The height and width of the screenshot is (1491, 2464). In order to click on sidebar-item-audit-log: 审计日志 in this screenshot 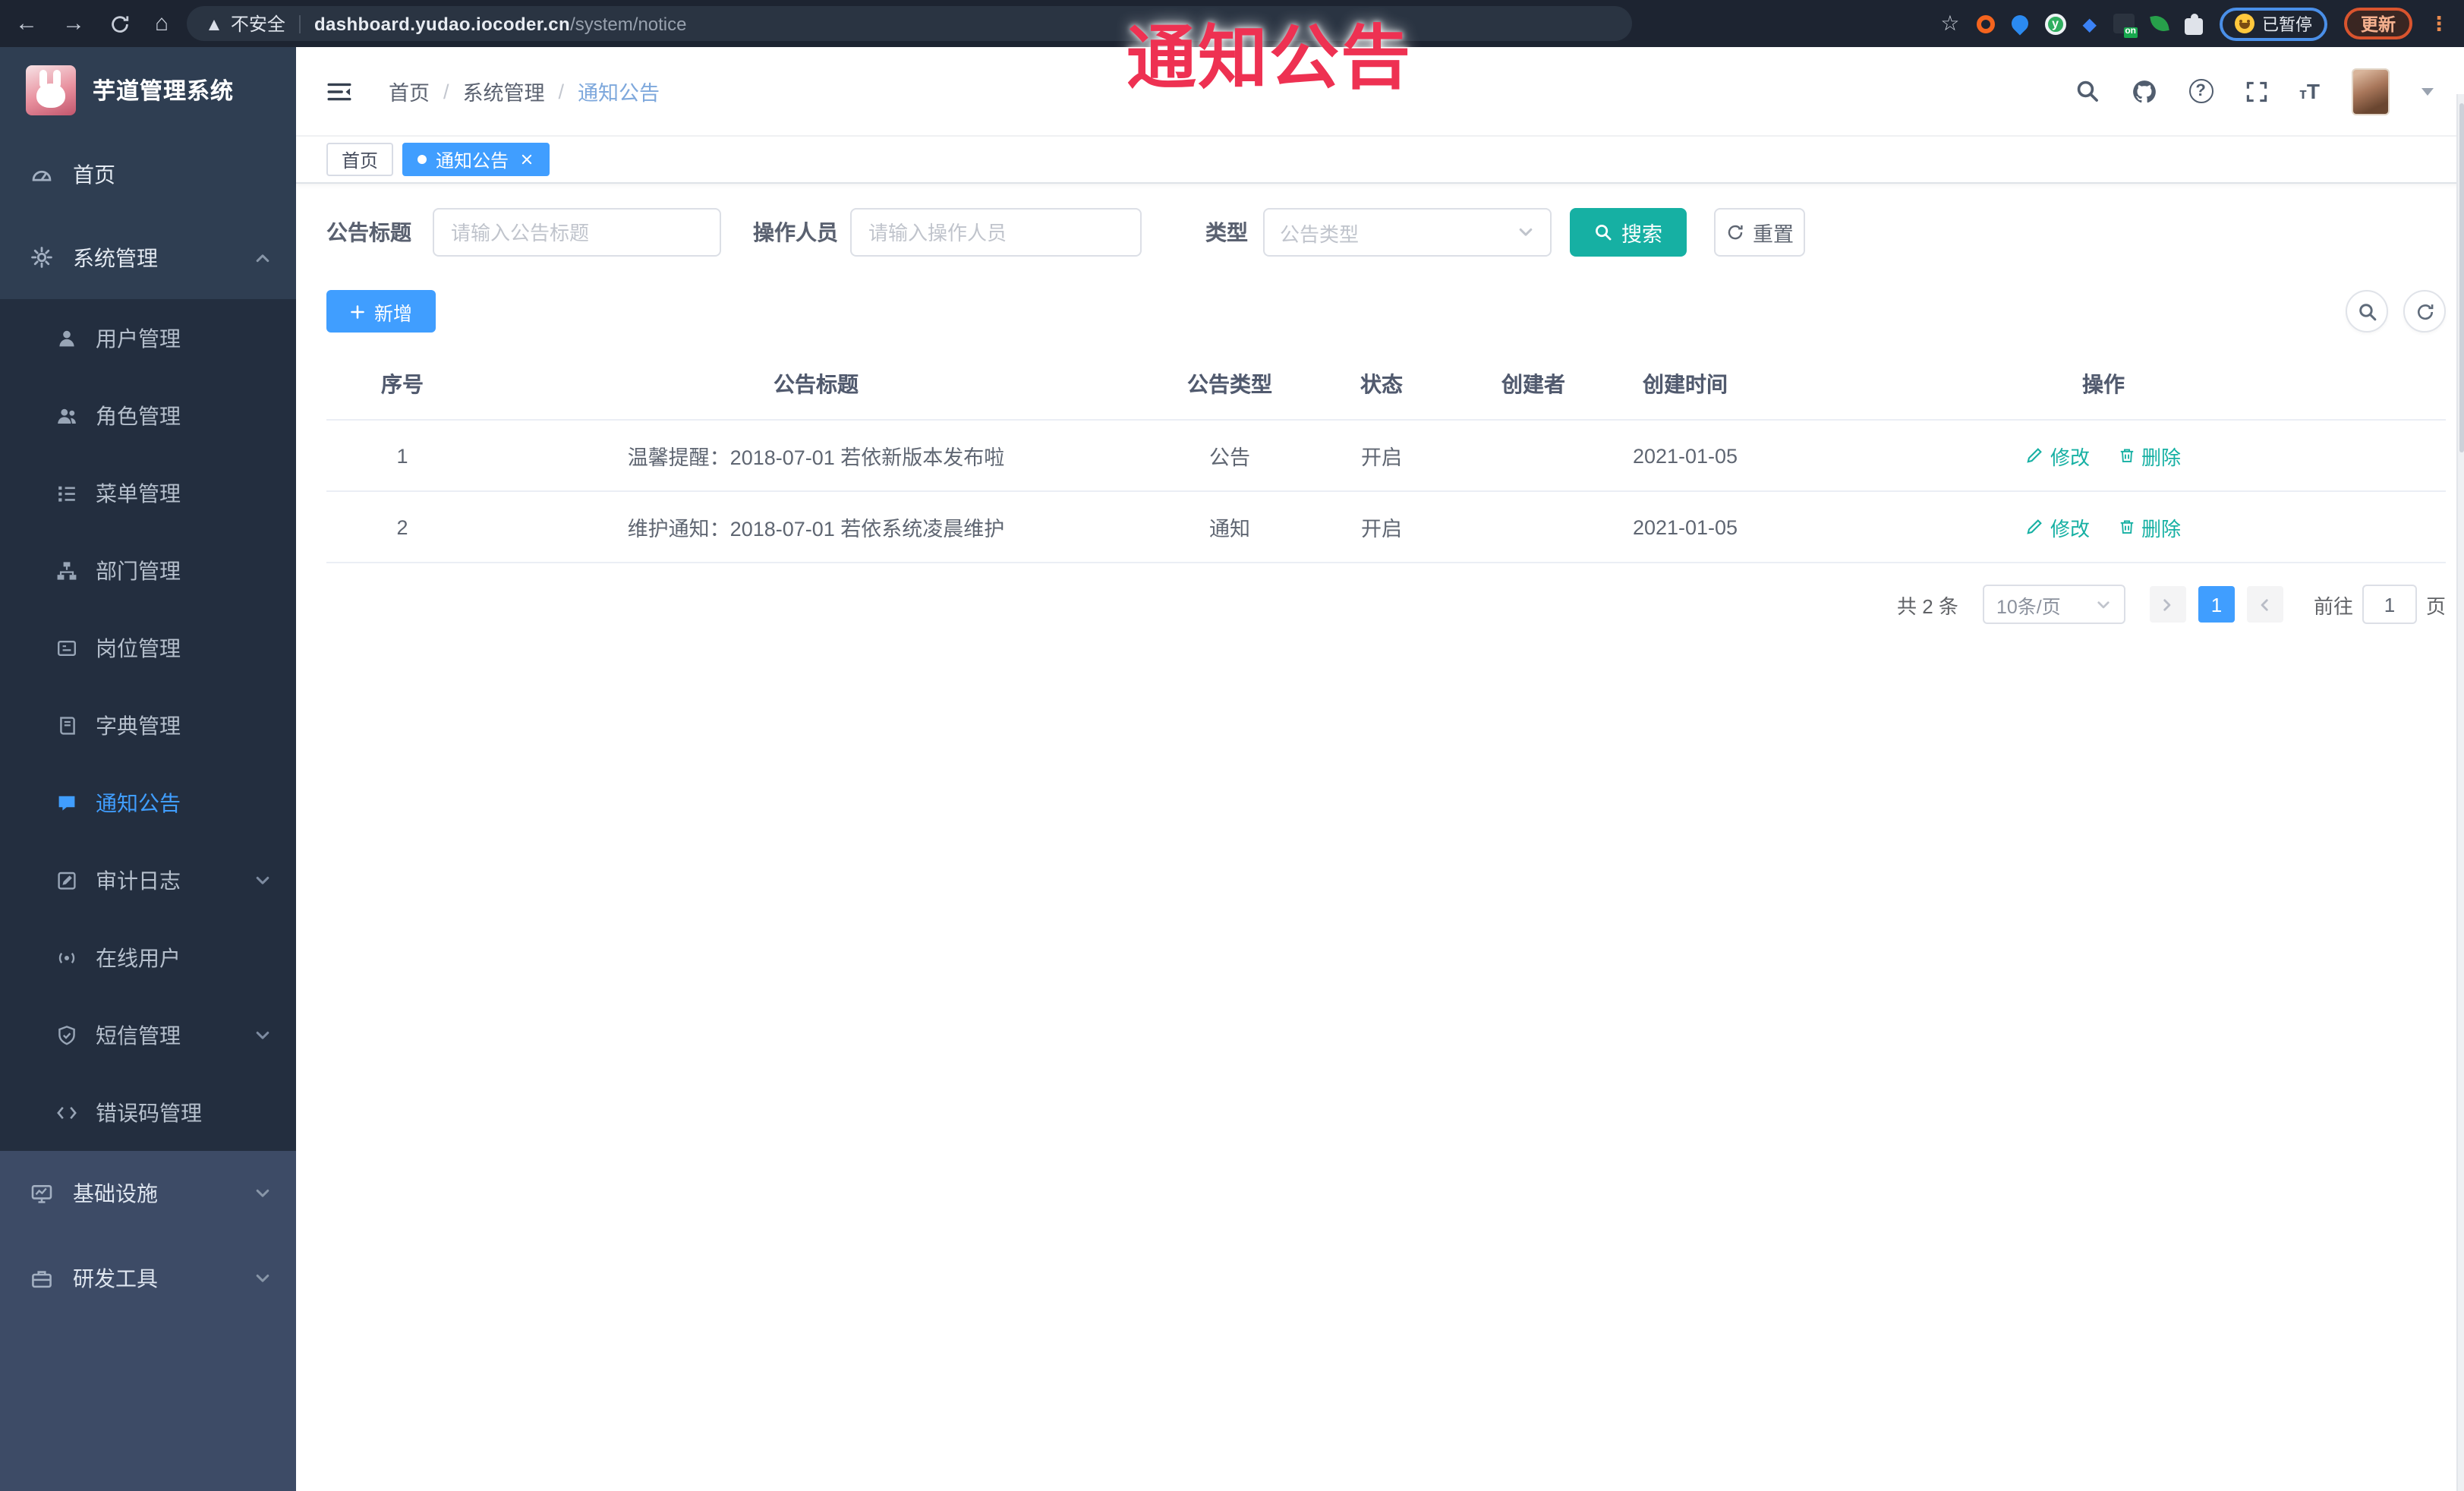, I will do `click(148, 880)`.